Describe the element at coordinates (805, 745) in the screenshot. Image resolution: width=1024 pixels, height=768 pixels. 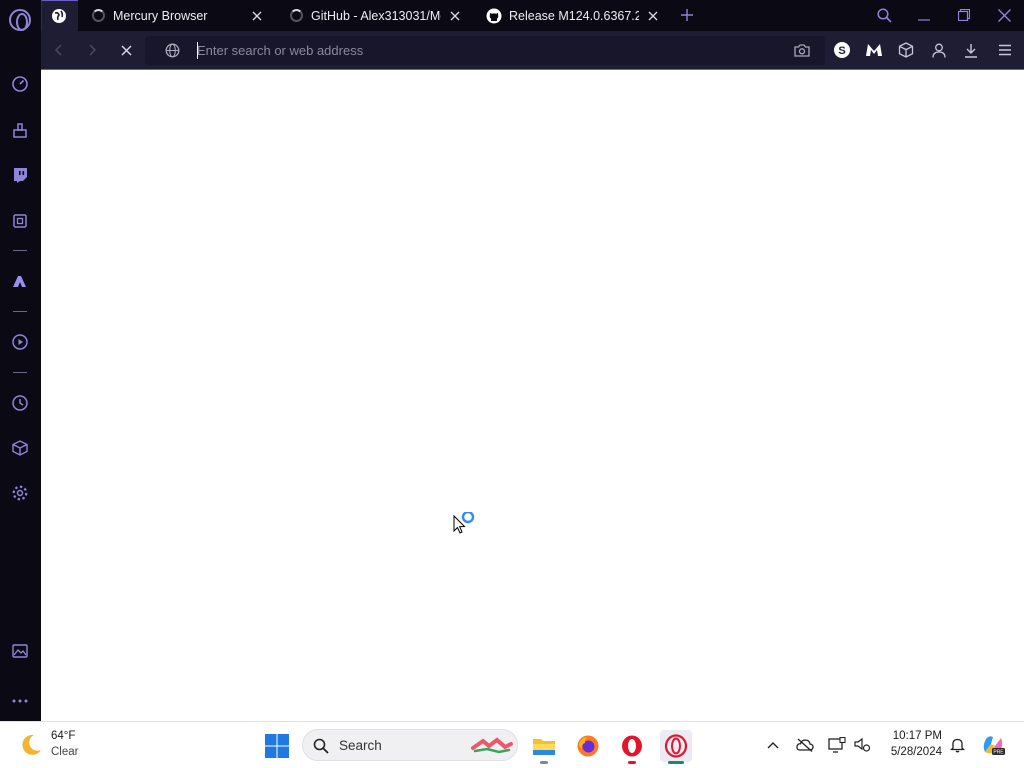
I see `cloud-offline-icon` at that location.